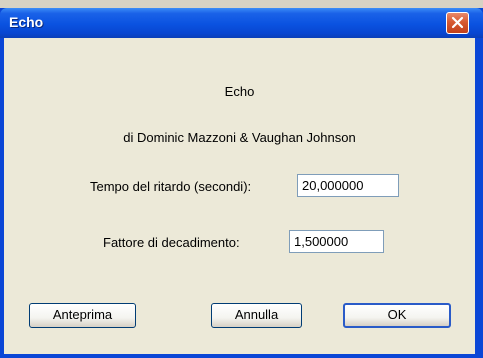 The height and width of the screenshot is (358, 483). I want to click on close-button, so click(457, 23).